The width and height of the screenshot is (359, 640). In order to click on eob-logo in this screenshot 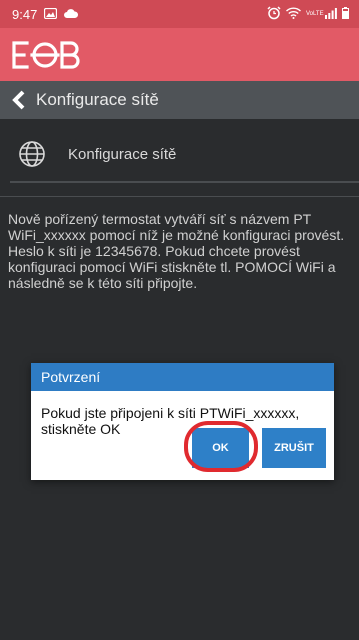, I will do `click(47, 55)`.